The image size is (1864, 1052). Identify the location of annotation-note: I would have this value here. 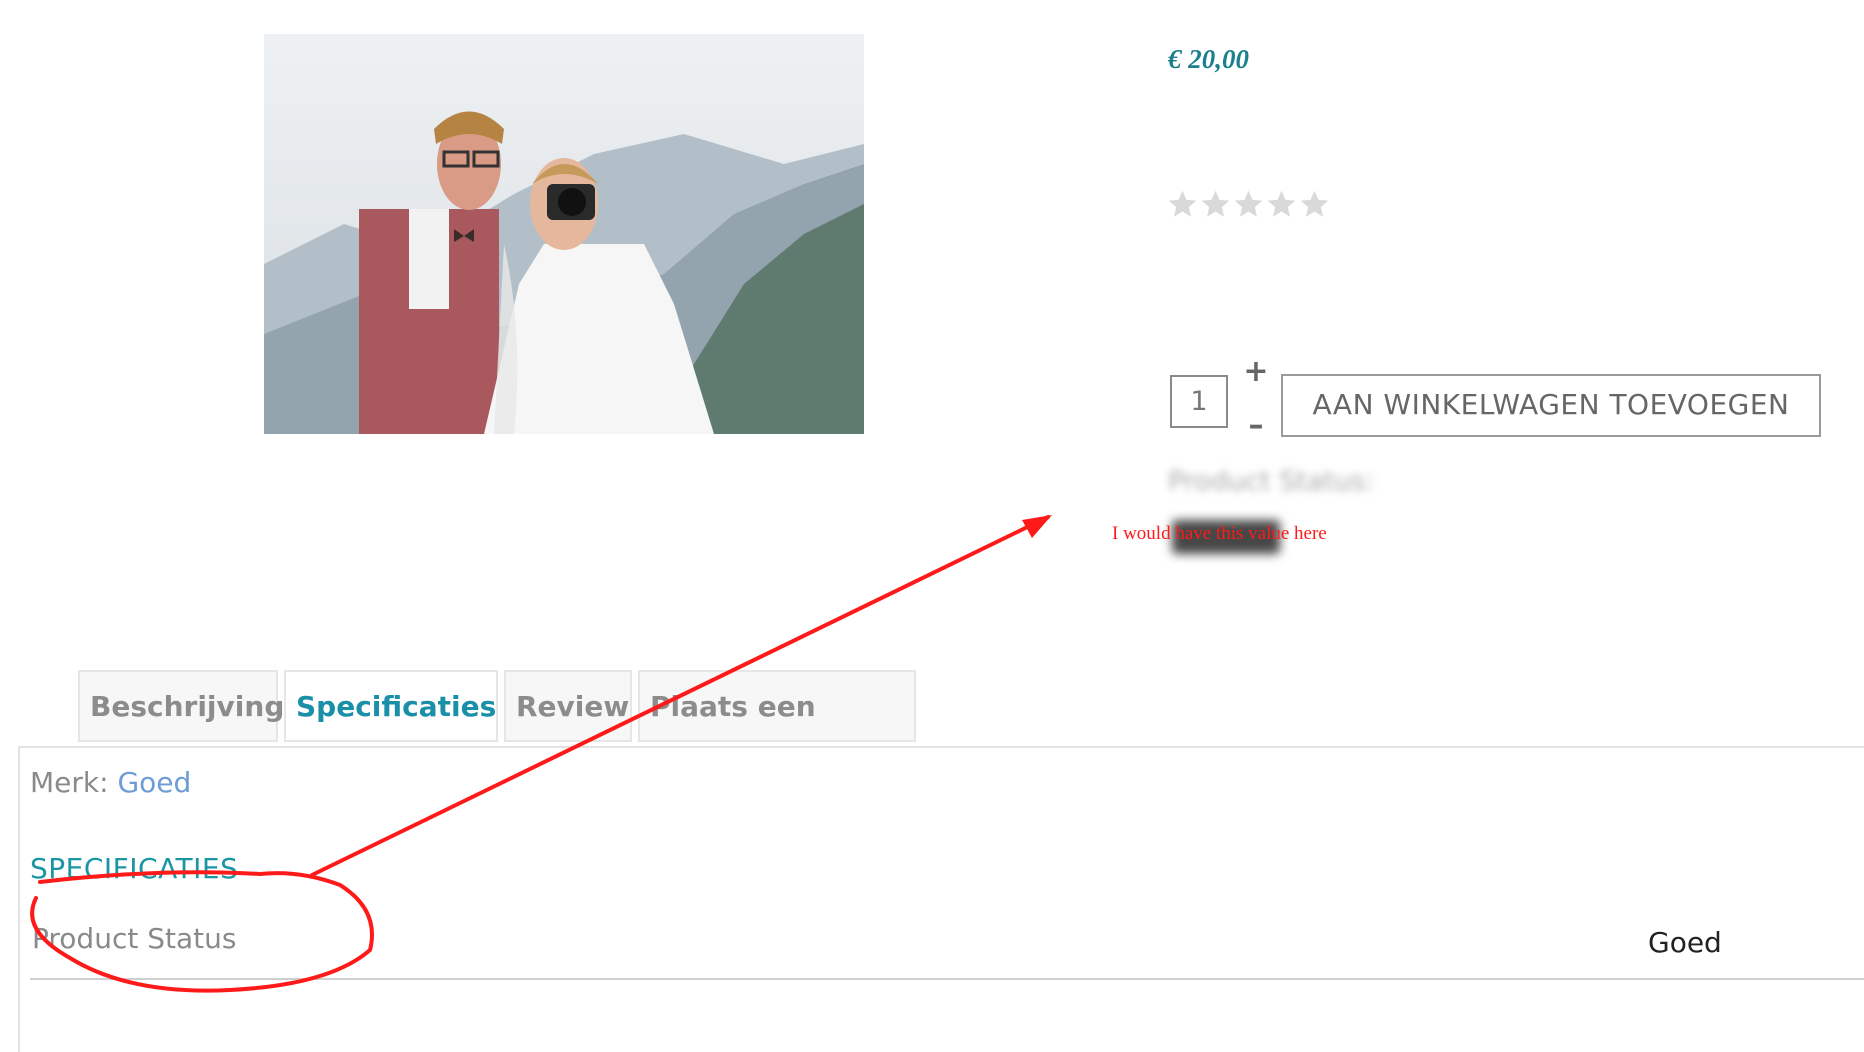
(1219, 533).